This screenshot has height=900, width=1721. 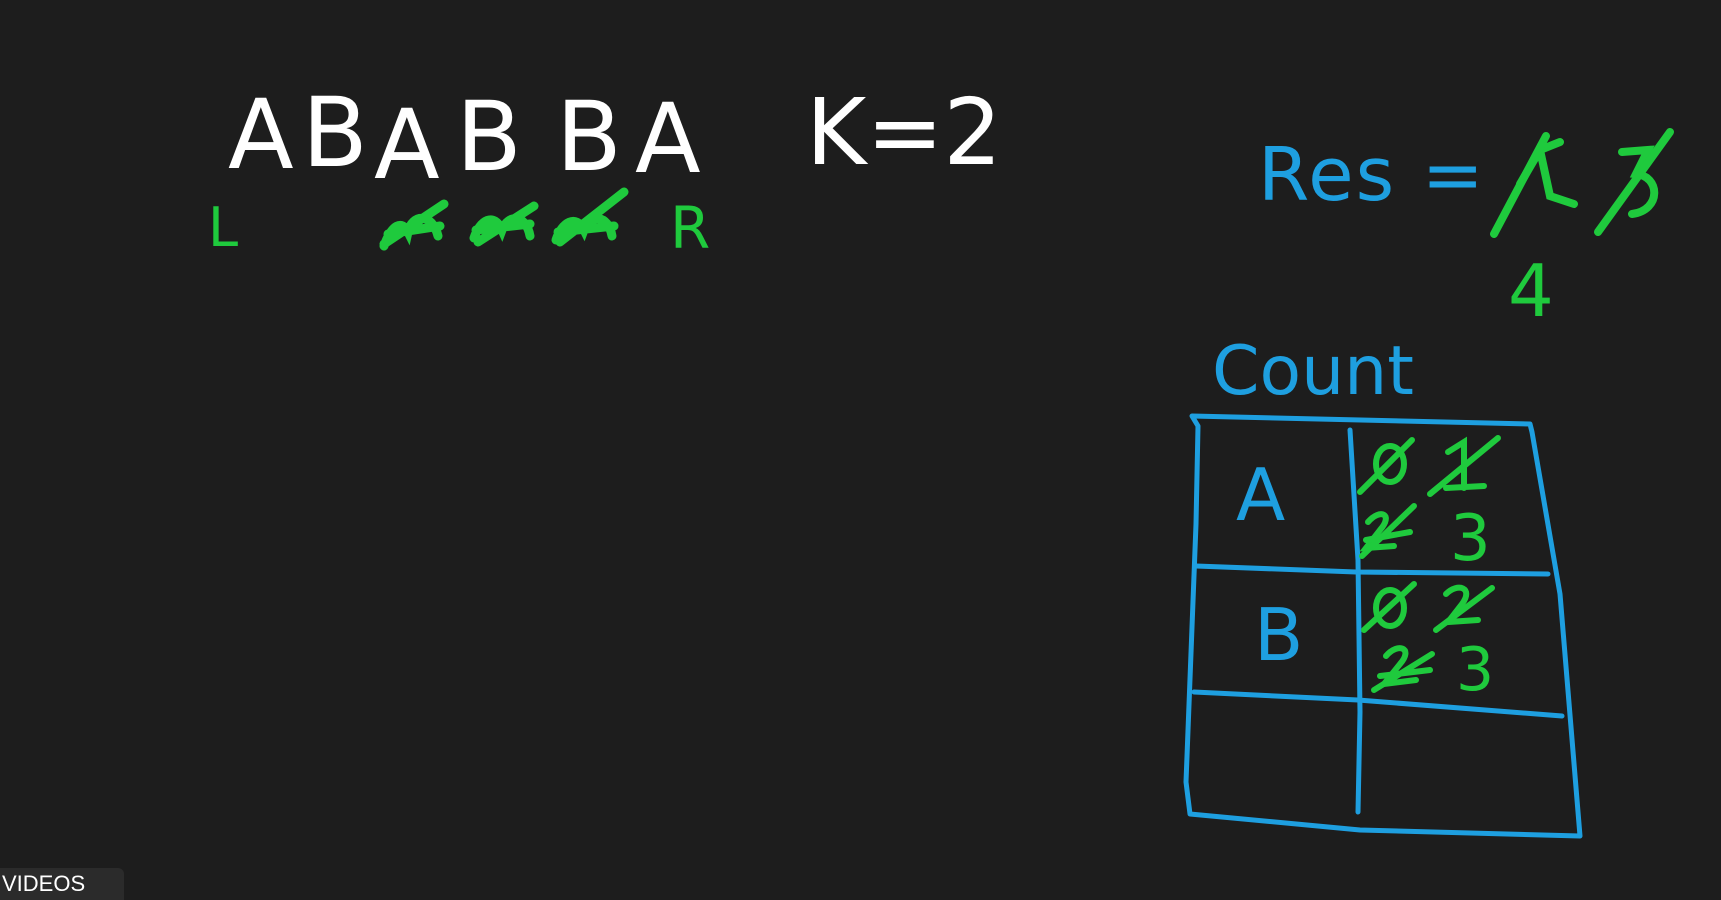 What do you see at coordinates (1368, 505) in the screenshot?
I see `table-row: A 3` at bounding box center [1368, 505].